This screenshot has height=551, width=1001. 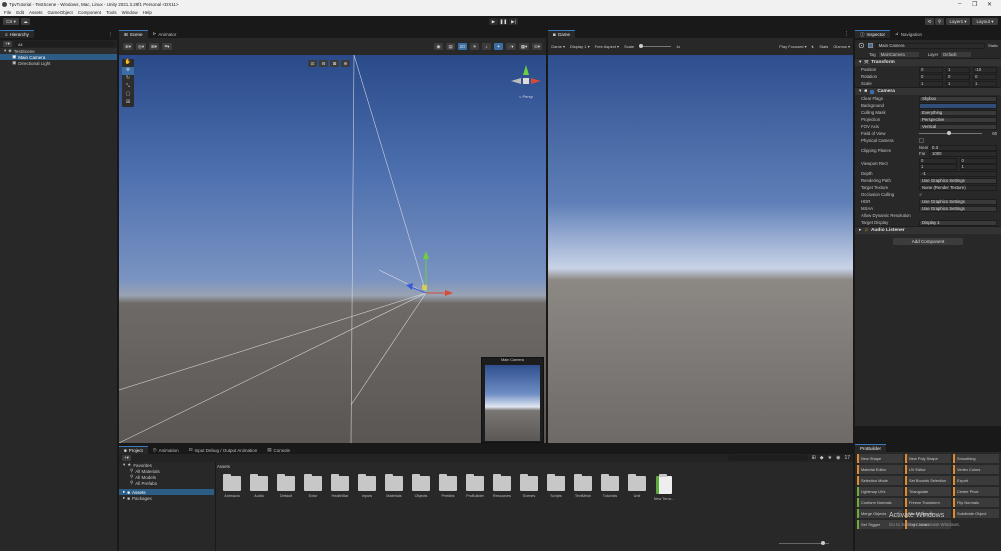 What do you see at coordinates (610, 486) in the screenshot?
I see `asset-folder: Tutorials` at bounding box center [610, 486].